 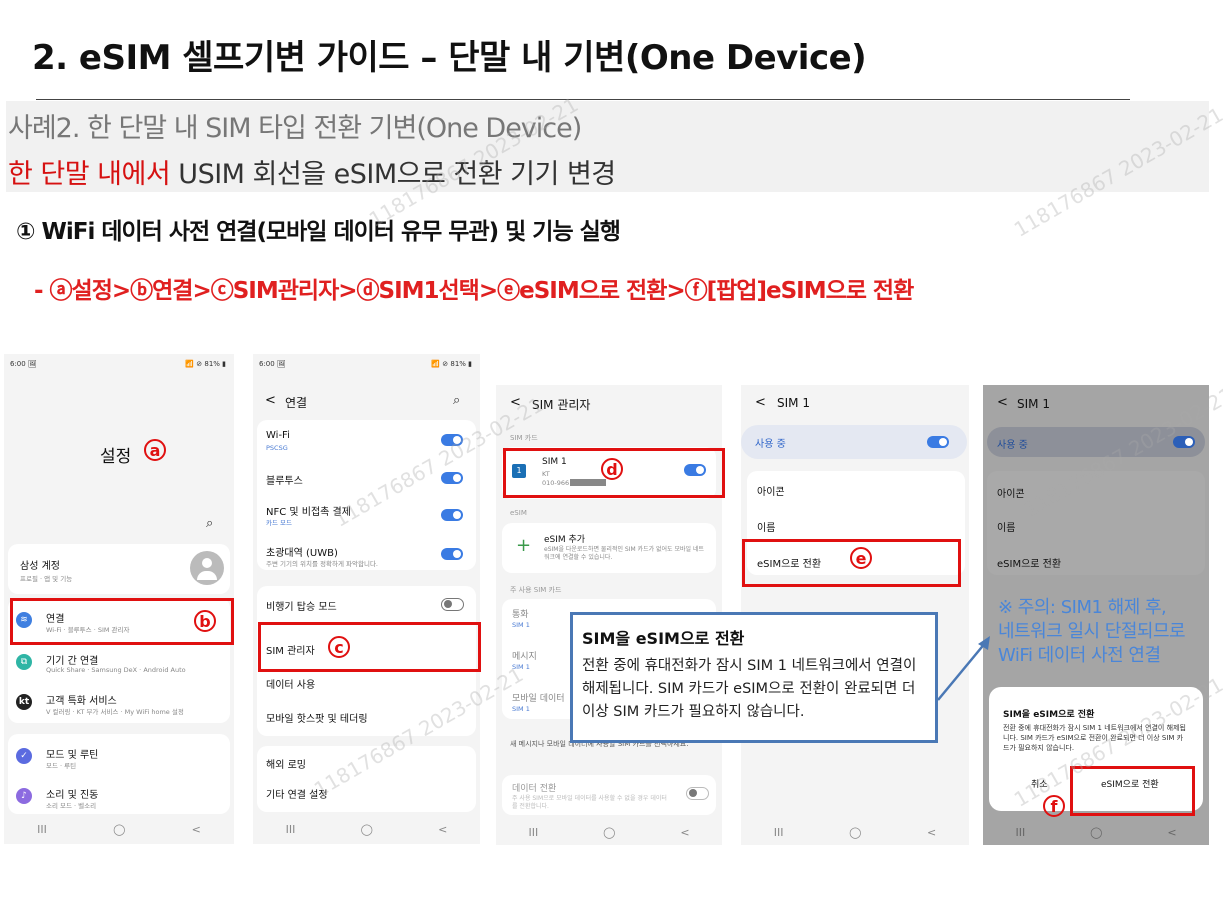 What do you see at coordinates (296, 403) in the screenshot?
I see `connections-header: 연결` at bounding box center [296, 403].